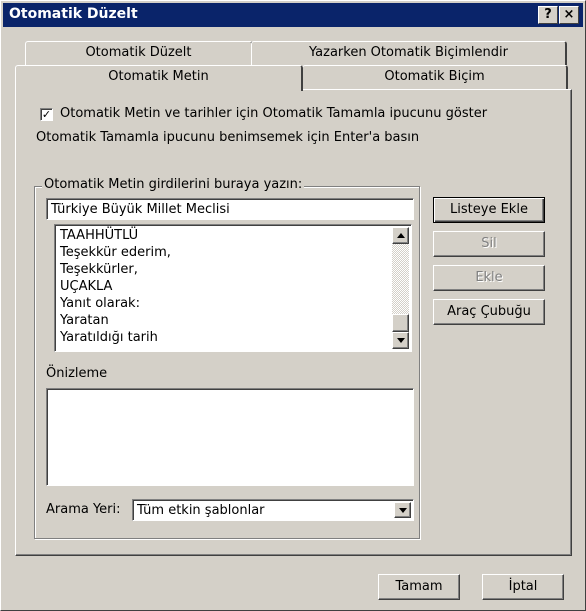 This screenshot has height=611, width=586. I want to click on look-in-dropdown: Tüm etkin şablonlar, so click(273, 510).